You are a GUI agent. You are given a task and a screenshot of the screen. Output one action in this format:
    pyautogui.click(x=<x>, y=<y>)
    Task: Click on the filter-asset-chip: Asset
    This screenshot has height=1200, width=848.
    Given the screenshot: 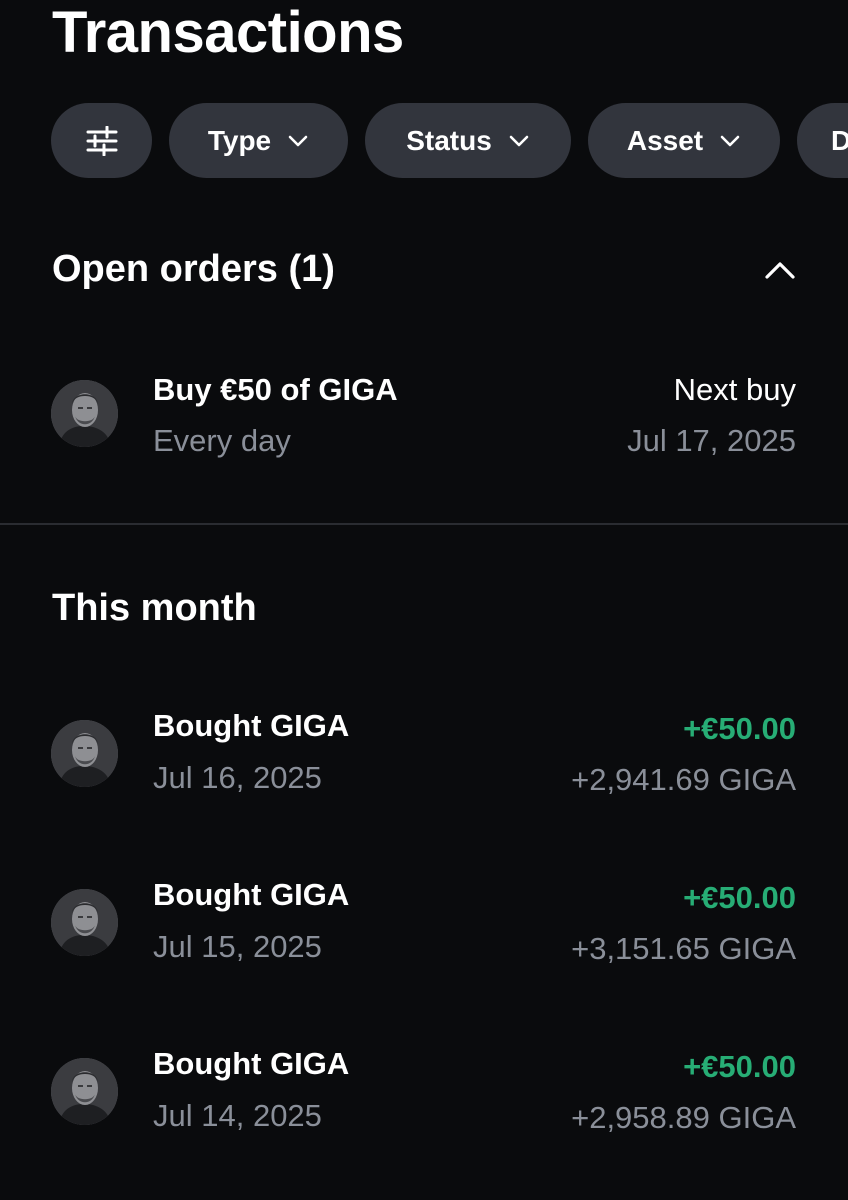 What is the action you would take?
    pyautogui.click(x=684, y=140)
    